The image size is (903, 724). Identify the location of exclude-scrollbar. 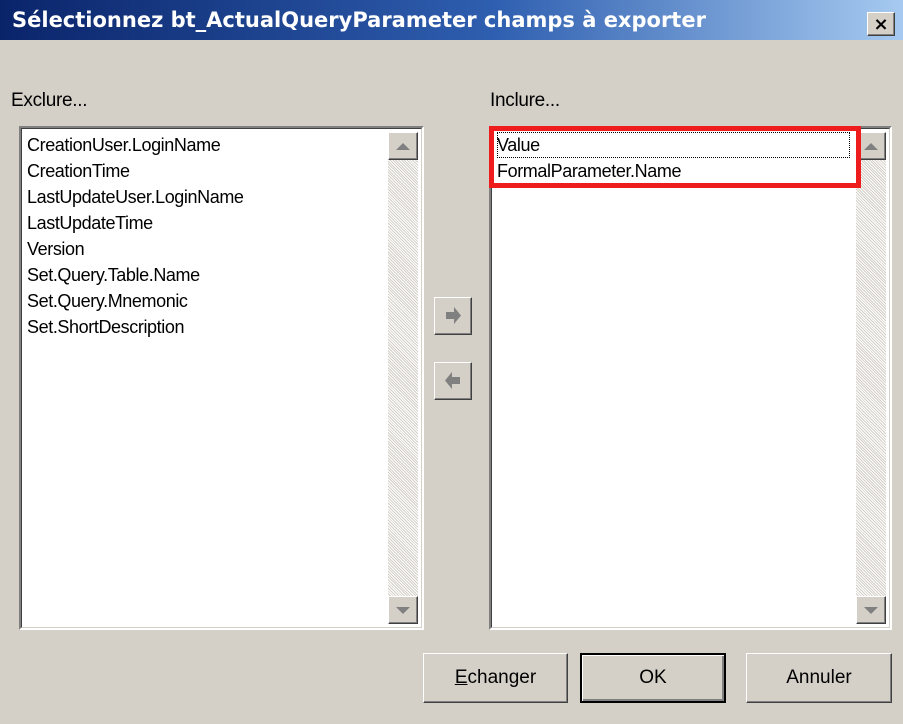
(403, 378).